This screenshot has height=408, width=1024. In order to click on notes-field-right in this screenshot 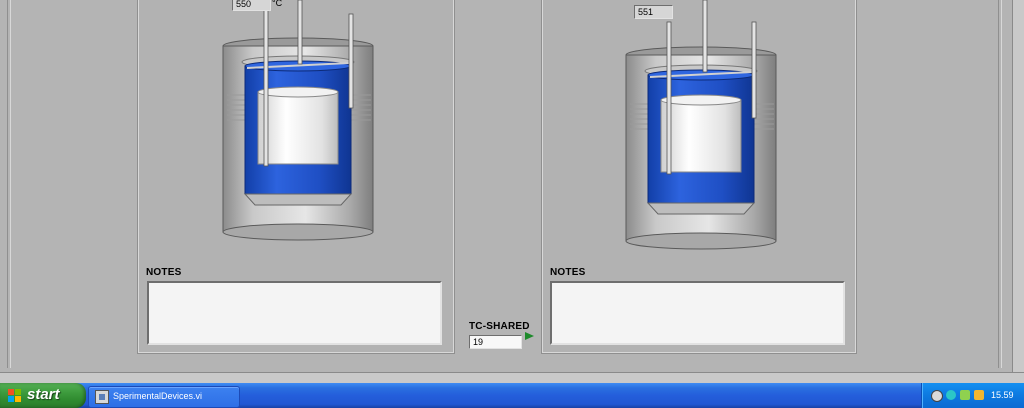, I will do `click(697, 313)`.